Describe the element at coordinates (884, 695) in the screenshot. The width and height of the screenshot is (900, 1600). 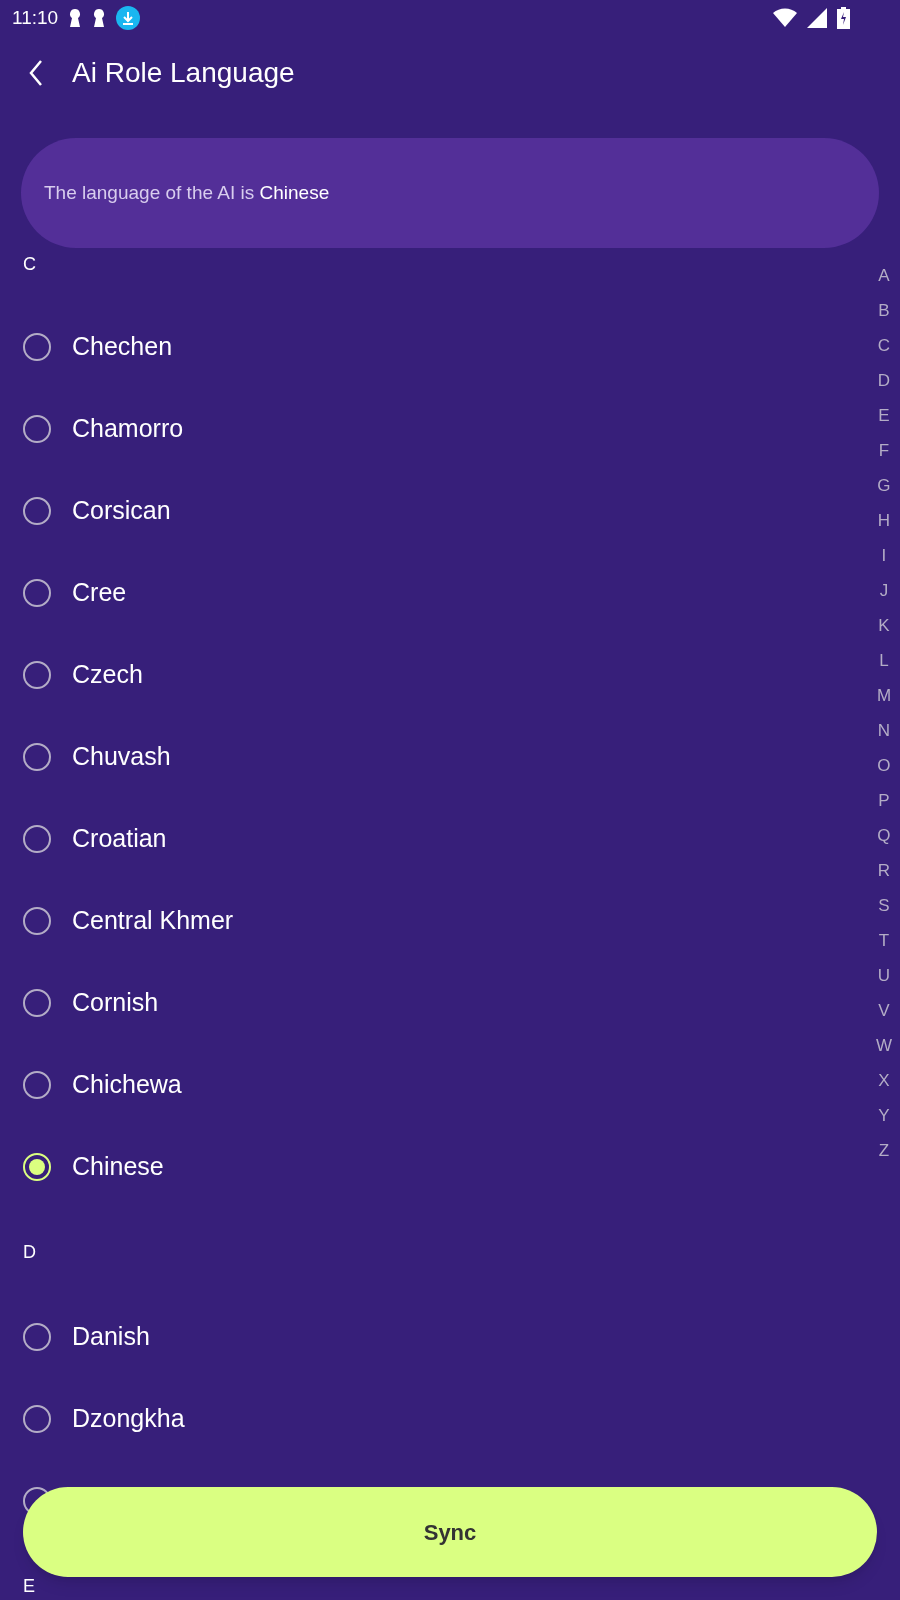
I see `index-letter: M` at that location.